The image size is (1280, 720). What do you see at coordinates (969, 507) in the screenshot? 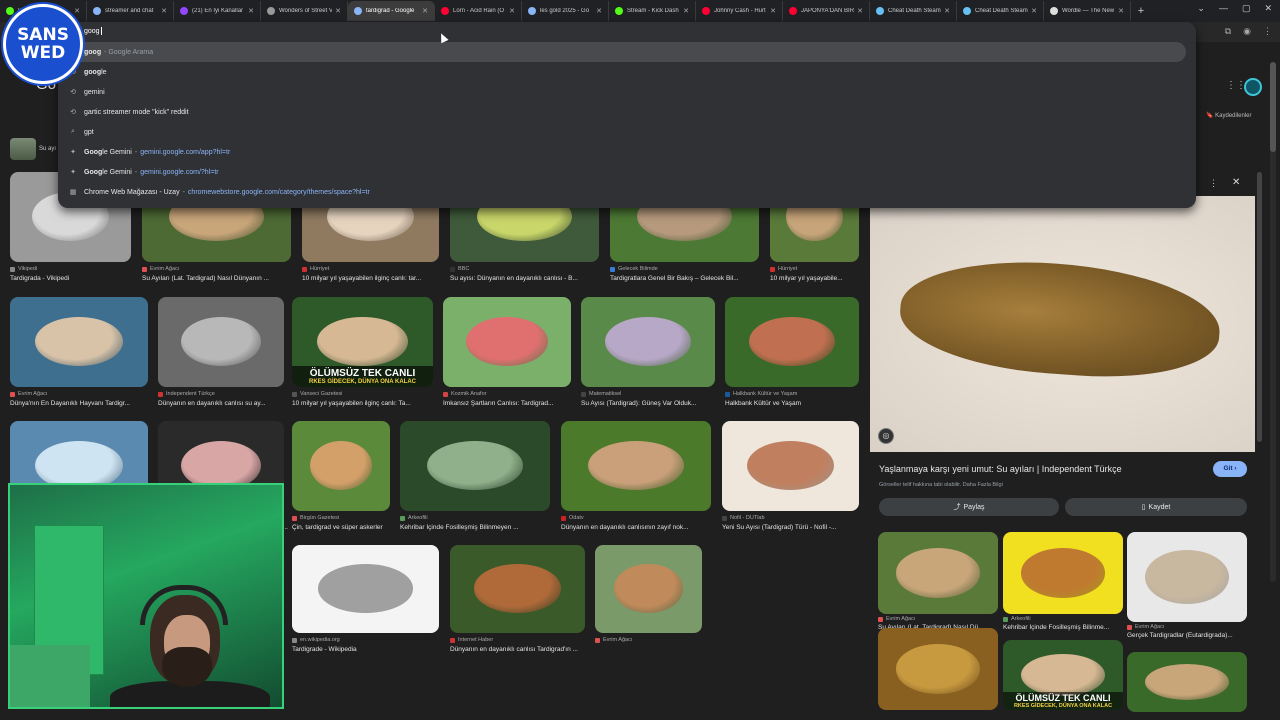
I see `share-button: ⤴ Paylaş` at bounding box center [969, 507].